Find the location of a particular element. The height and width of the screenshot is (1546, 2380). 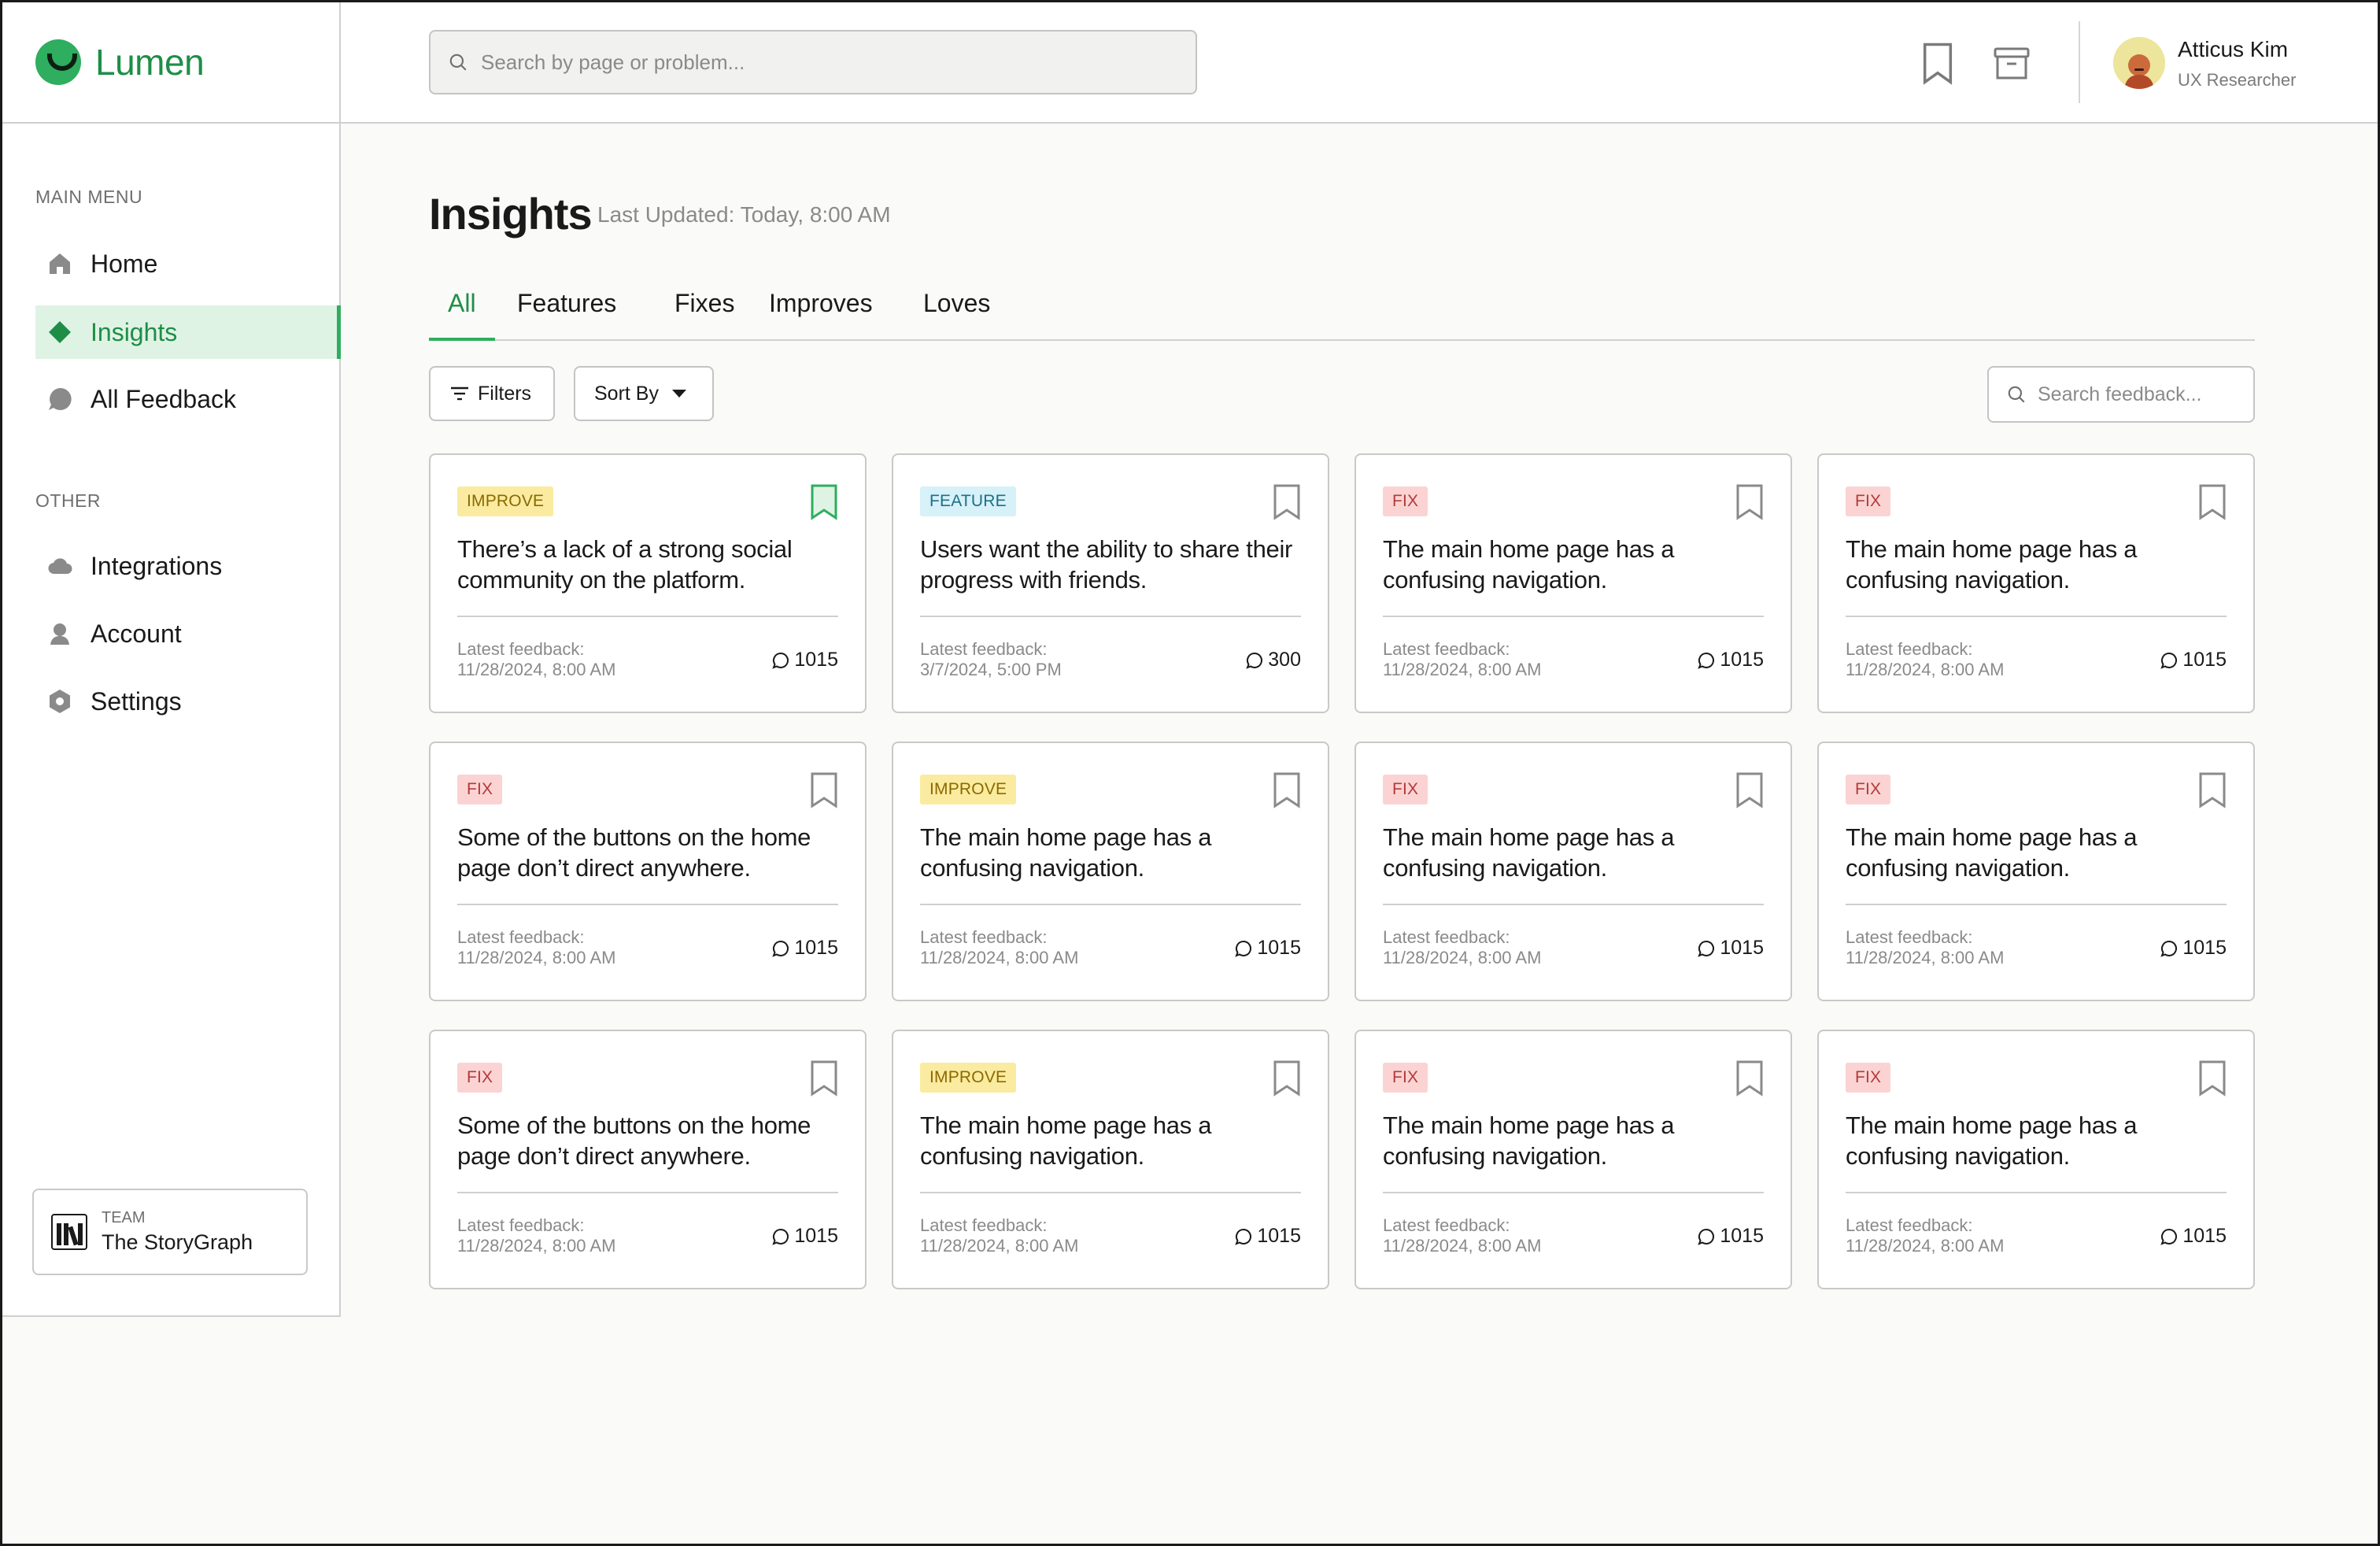

tab-all: All is located at coordinates (462, 312).